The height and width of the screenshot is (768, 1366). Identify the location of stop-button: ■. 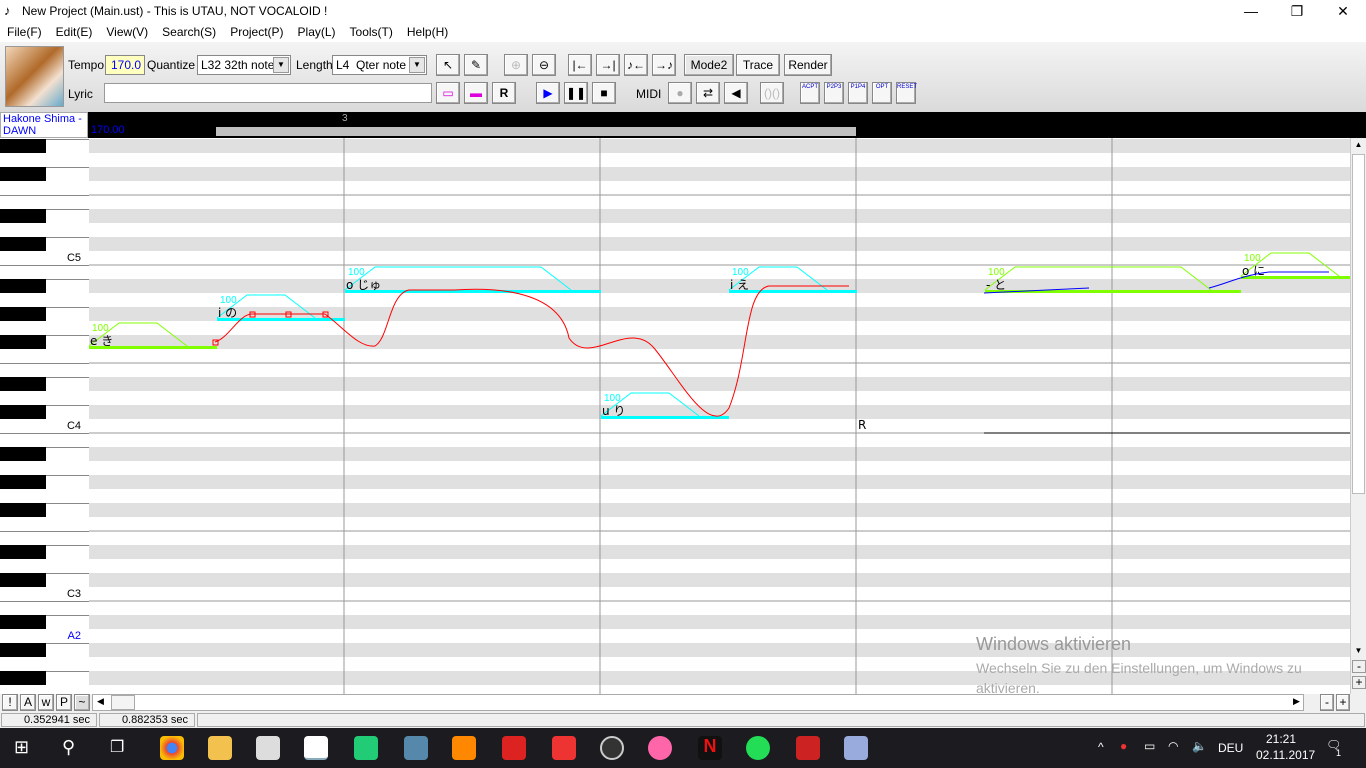
(604, 93).